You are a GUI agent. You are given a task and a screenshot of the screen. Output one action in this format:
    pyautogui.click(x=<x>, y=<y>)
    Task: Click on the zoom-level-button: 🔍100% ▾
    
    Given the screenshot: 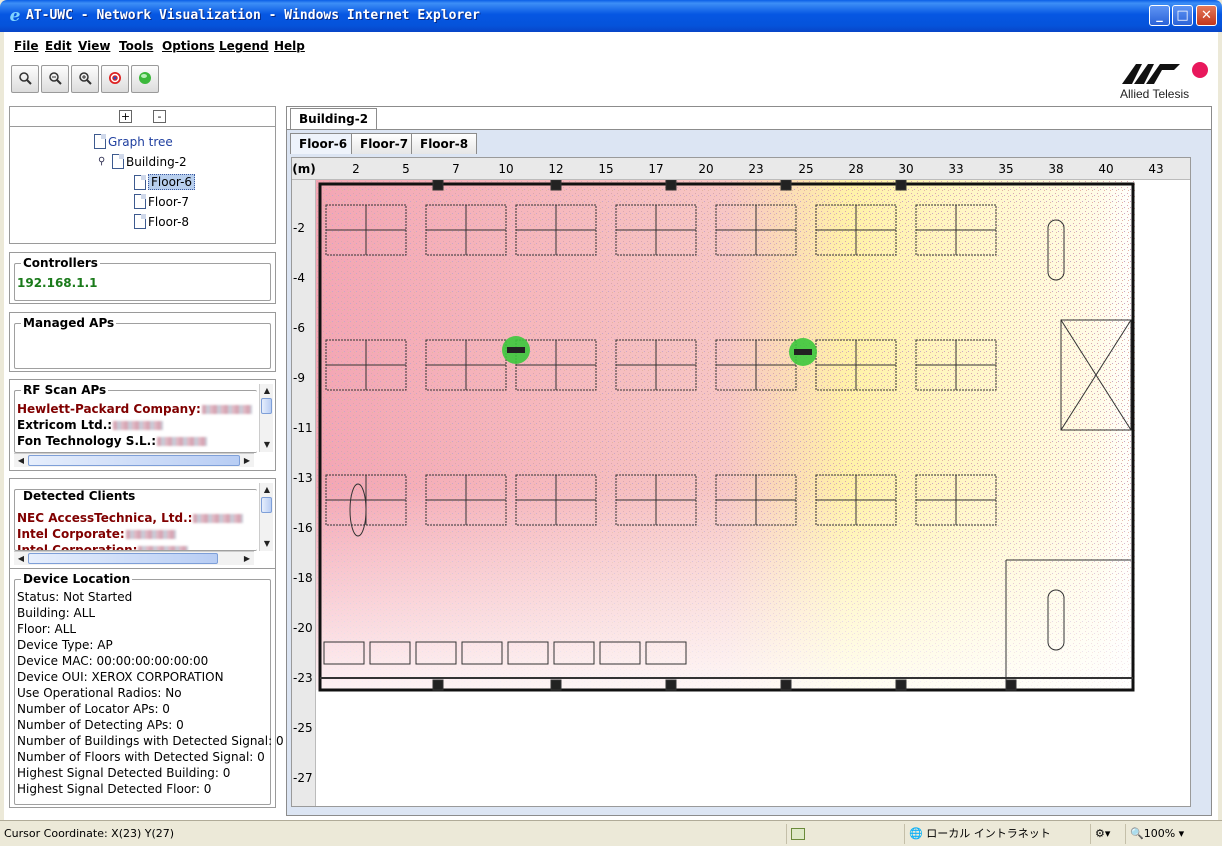 What is the action you would take?
    pyautogui.click(x=1170, y=834)
    